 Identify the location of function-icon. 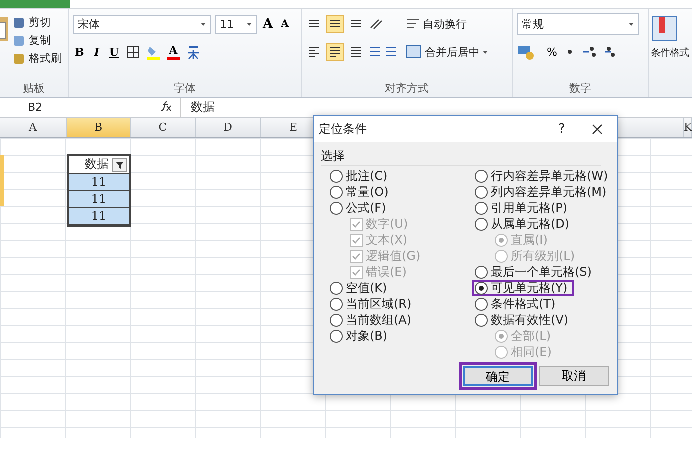
(166, 107).